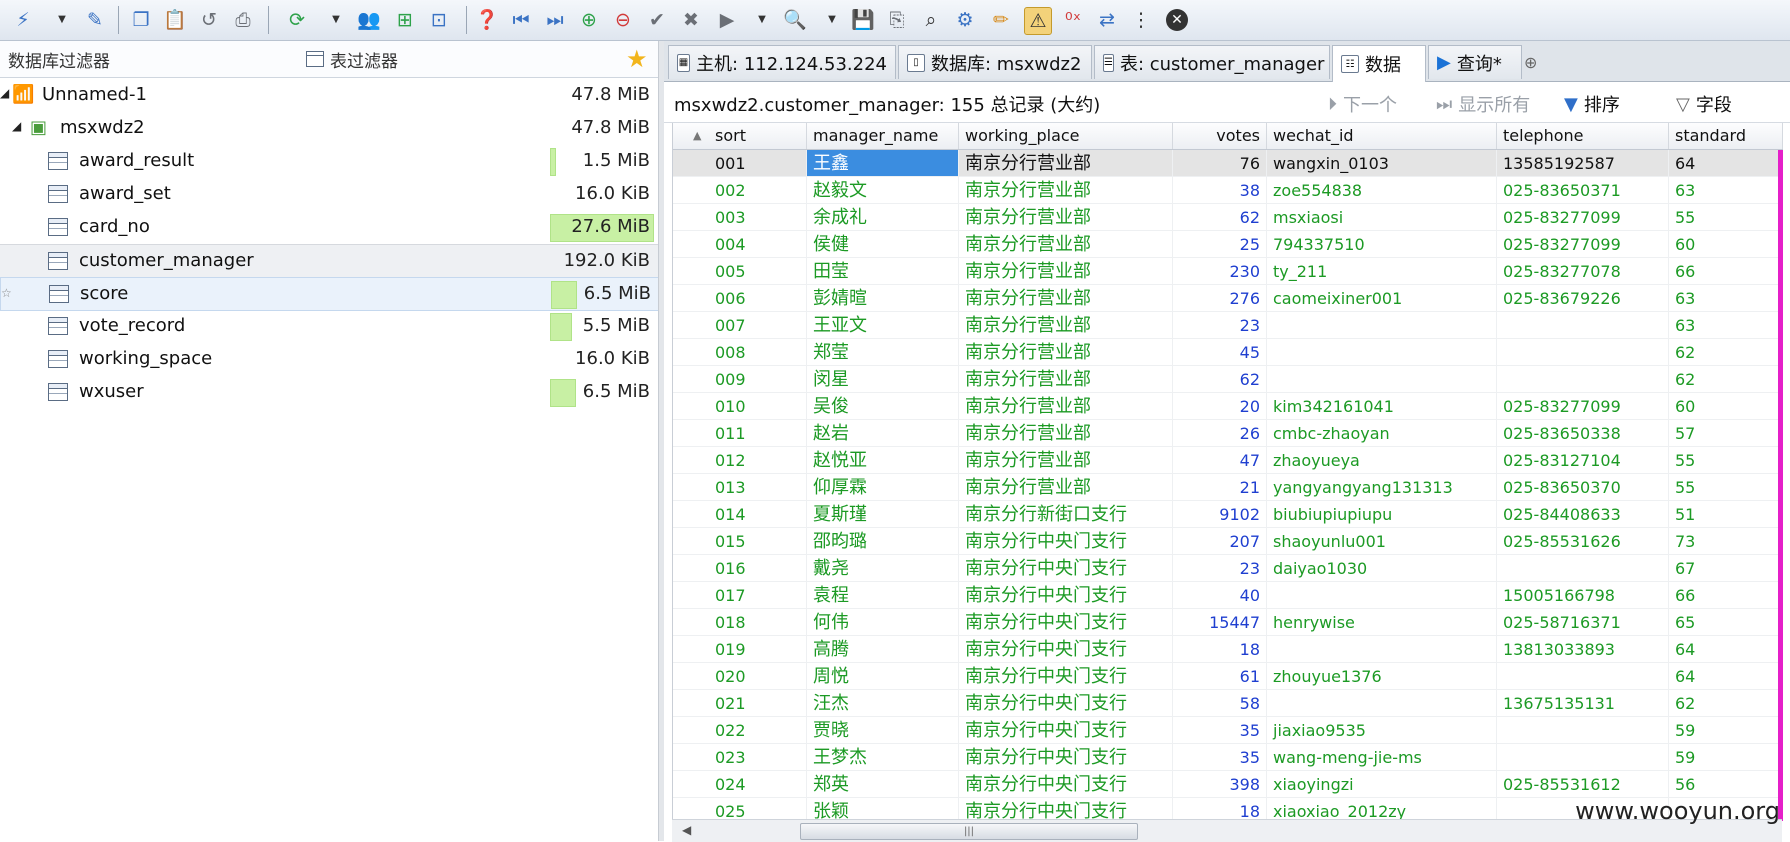 The width and height of the screenshot is (1790, 842). Describe the element at coordinates (1382, 406) in the screenshot. I see `cell-wechat-id: kim342161041` at that location.